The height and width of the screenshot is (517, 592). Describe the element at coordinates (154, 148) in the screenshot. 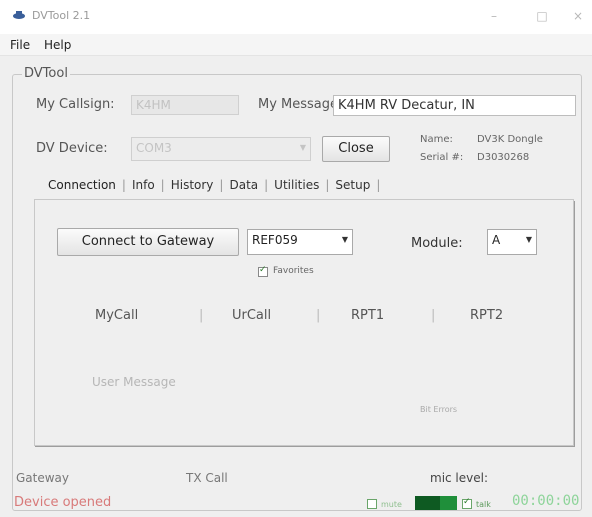

I see `dv-device-value: COM3` at that location.